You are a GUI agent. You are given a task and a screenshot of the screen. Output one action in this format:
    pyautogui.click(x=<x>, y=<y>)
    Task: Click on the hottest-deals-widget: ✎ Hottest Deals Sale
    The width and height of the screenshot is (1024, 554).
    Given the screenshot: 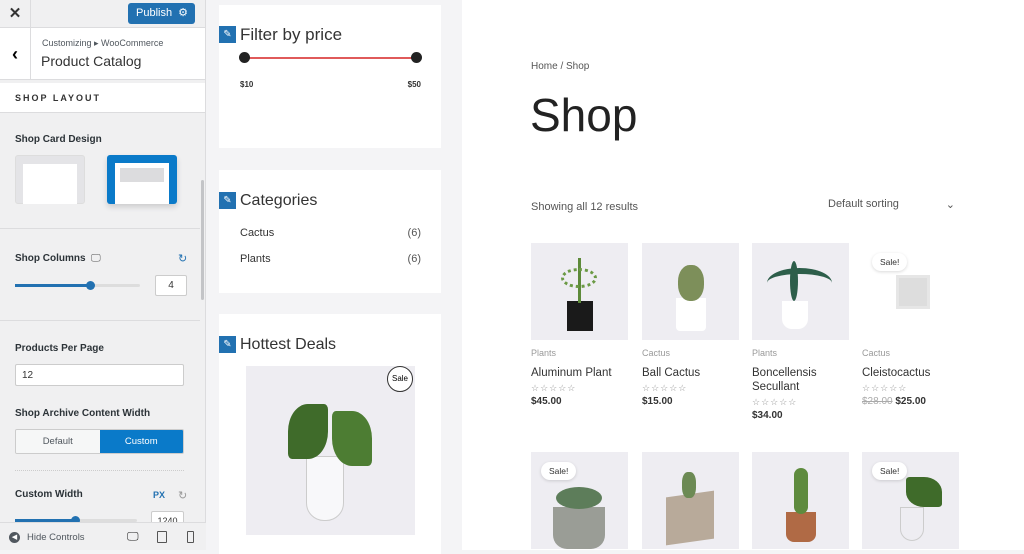 What is the action you would take?
    pyautogui.click(x=330, y=434)
    